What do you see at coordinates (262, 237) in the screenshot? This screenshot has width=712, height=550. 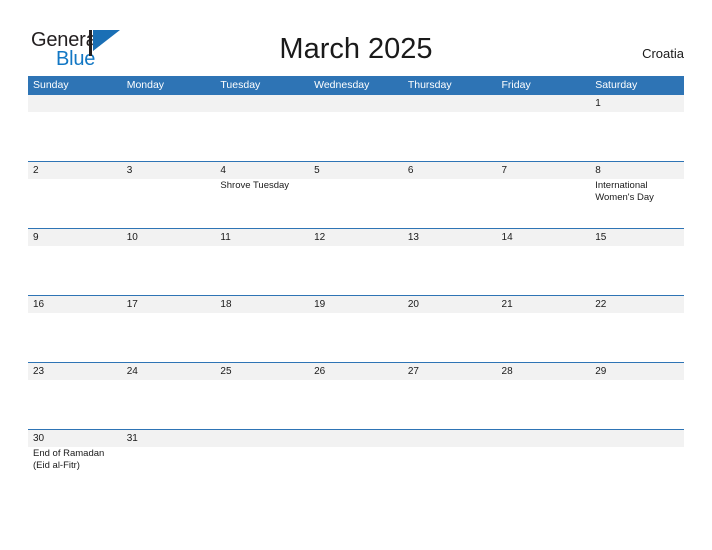 I see `date-number: 11` at bounding box center [262, 237].